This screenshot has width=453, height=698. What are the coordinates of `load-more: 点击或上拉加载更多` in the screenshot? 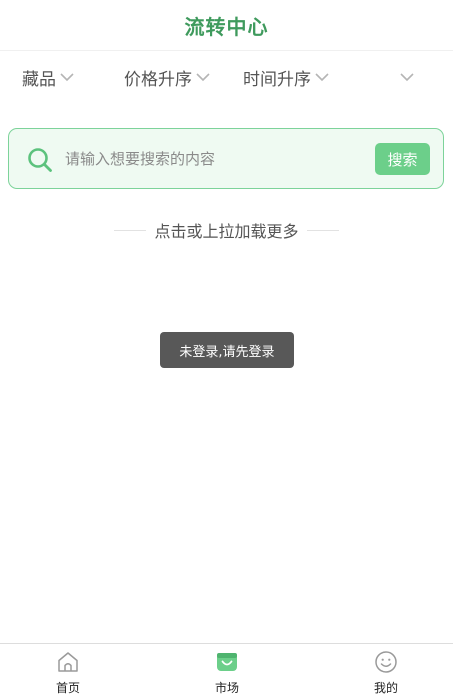 It's located at (226, 230).